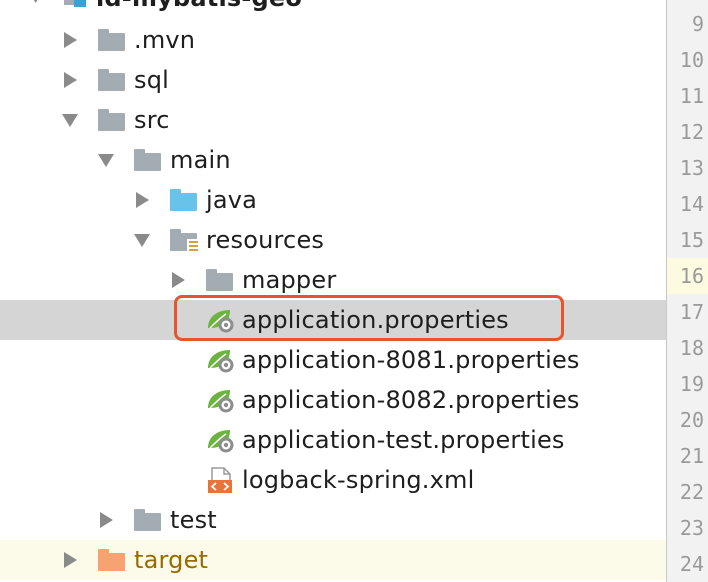  Describe the element at coordinates (333, 200) in the screenshot. I see `tree-item-java: java` at that location.